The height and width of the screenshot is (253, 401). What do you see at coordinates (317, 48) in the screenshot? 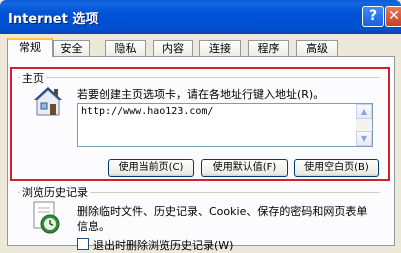
I see `tab-advanced: 高级` at bounding box center [317, 48].